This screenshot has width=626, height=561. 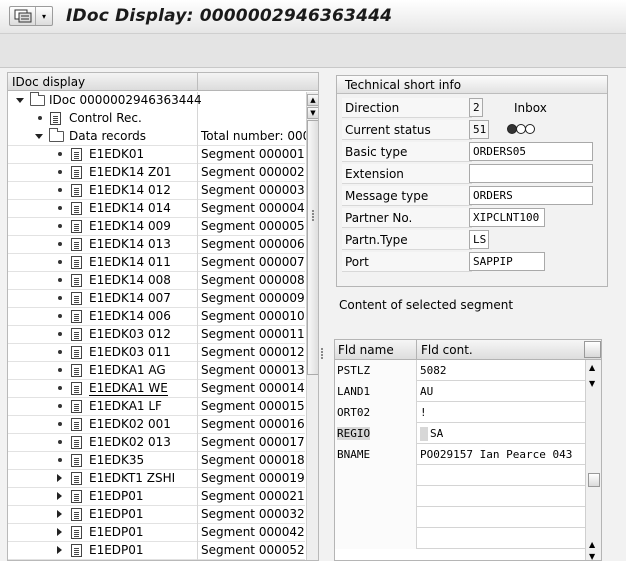 What do you see at coordinates (427, 391) in the screenshot?
I see `field-value: AU` at bounding box center [427, 391].